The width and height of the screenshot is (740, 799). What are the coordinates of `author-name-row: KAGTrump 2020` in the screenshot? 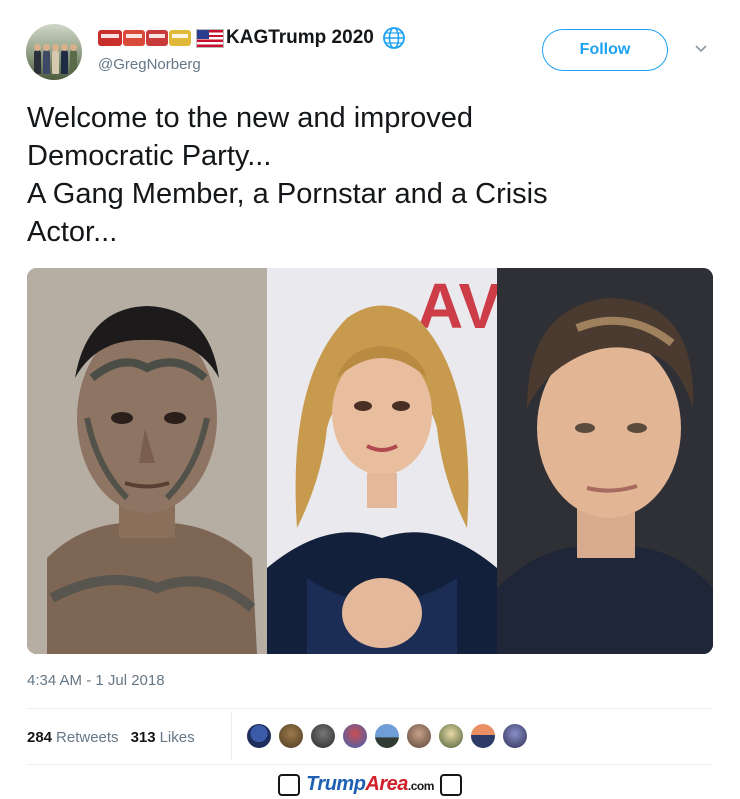 It's located at (252, 38).